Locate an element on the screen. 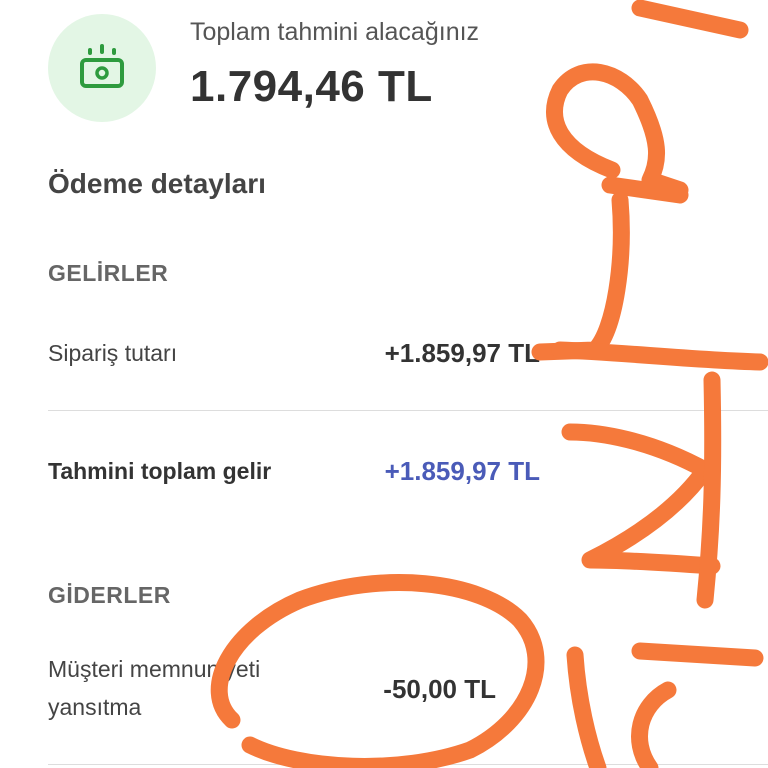  customer-satisfaction-label-line2: yansıtma is located at coordinates (95, 707).